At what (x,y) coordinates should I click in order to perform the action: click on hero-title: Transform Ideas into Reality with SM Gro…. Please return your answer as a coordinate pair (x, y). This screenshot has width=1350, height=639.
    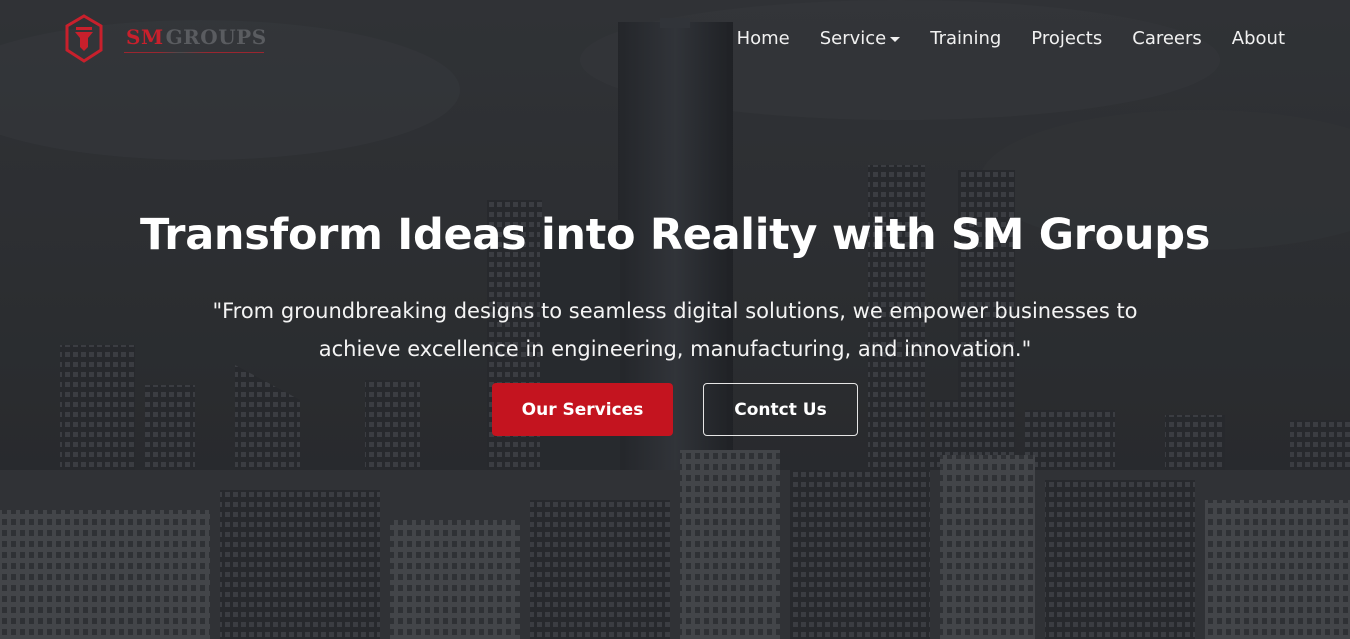
    Looking at the image, I should click on (675, 235).